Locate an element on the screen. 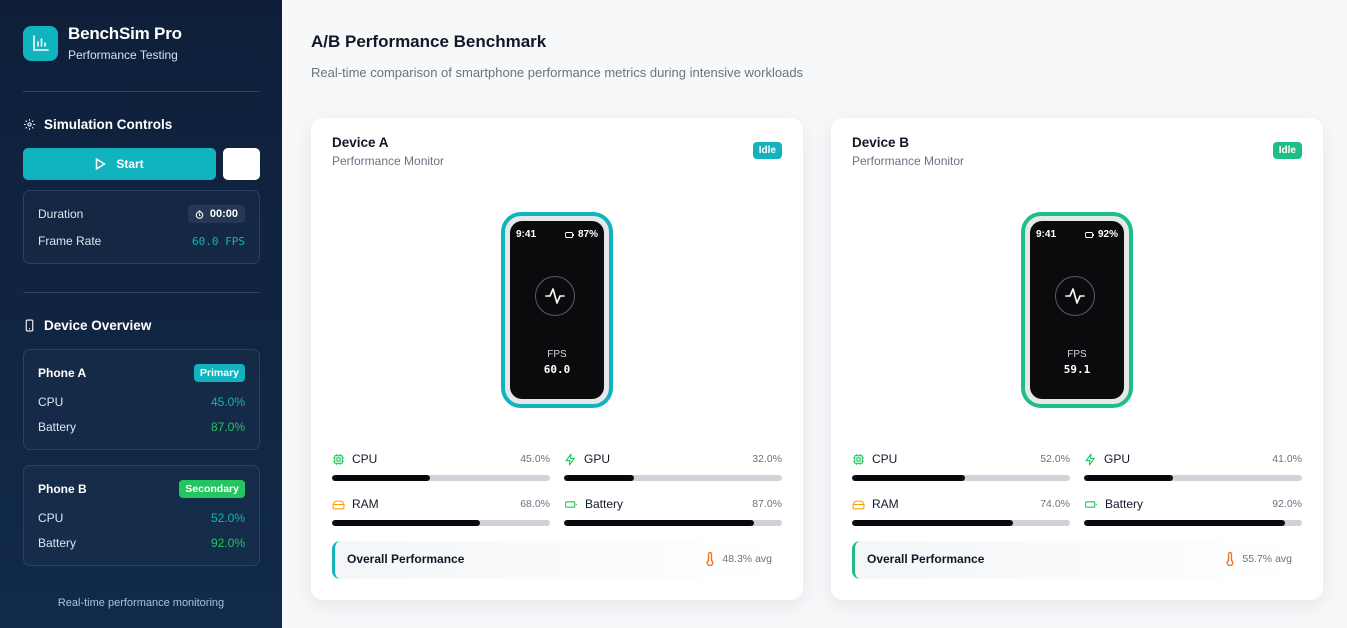 The image size is (1347, 628). phone-battery: 87% is located at coordinates (587, 234).